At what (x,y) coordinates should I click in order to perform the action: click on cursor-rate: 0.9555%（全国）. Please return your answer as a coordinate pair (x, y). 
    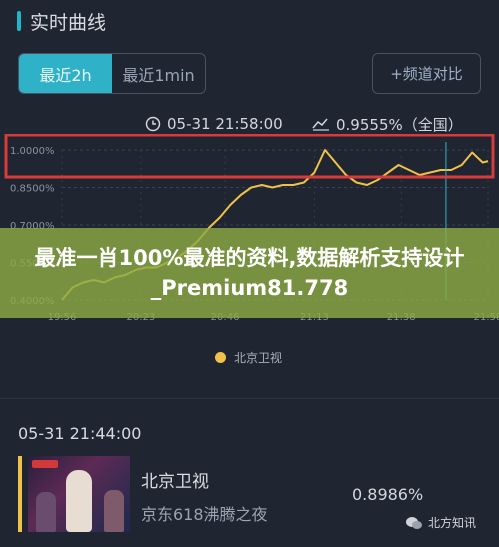
    Looking at the image, I should click on (387, 124).